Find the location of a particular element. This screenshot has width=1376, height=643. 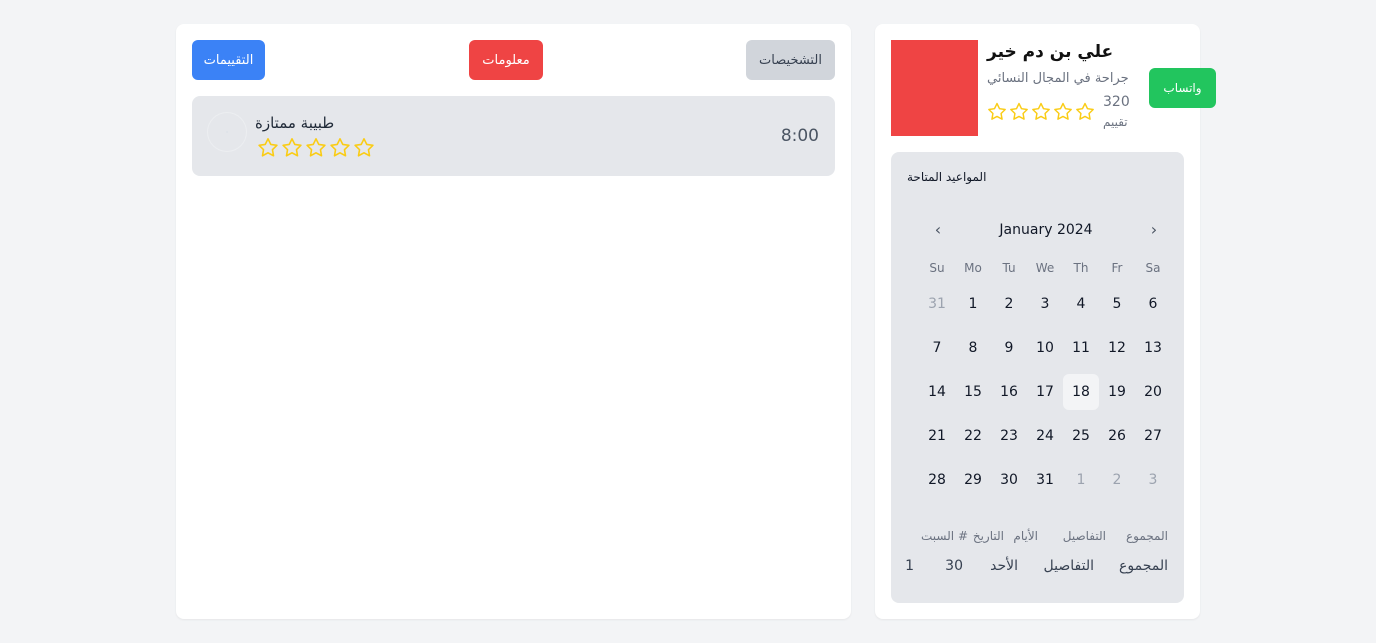

table-header-cell: السبت # is located at coordinates (944, 536).